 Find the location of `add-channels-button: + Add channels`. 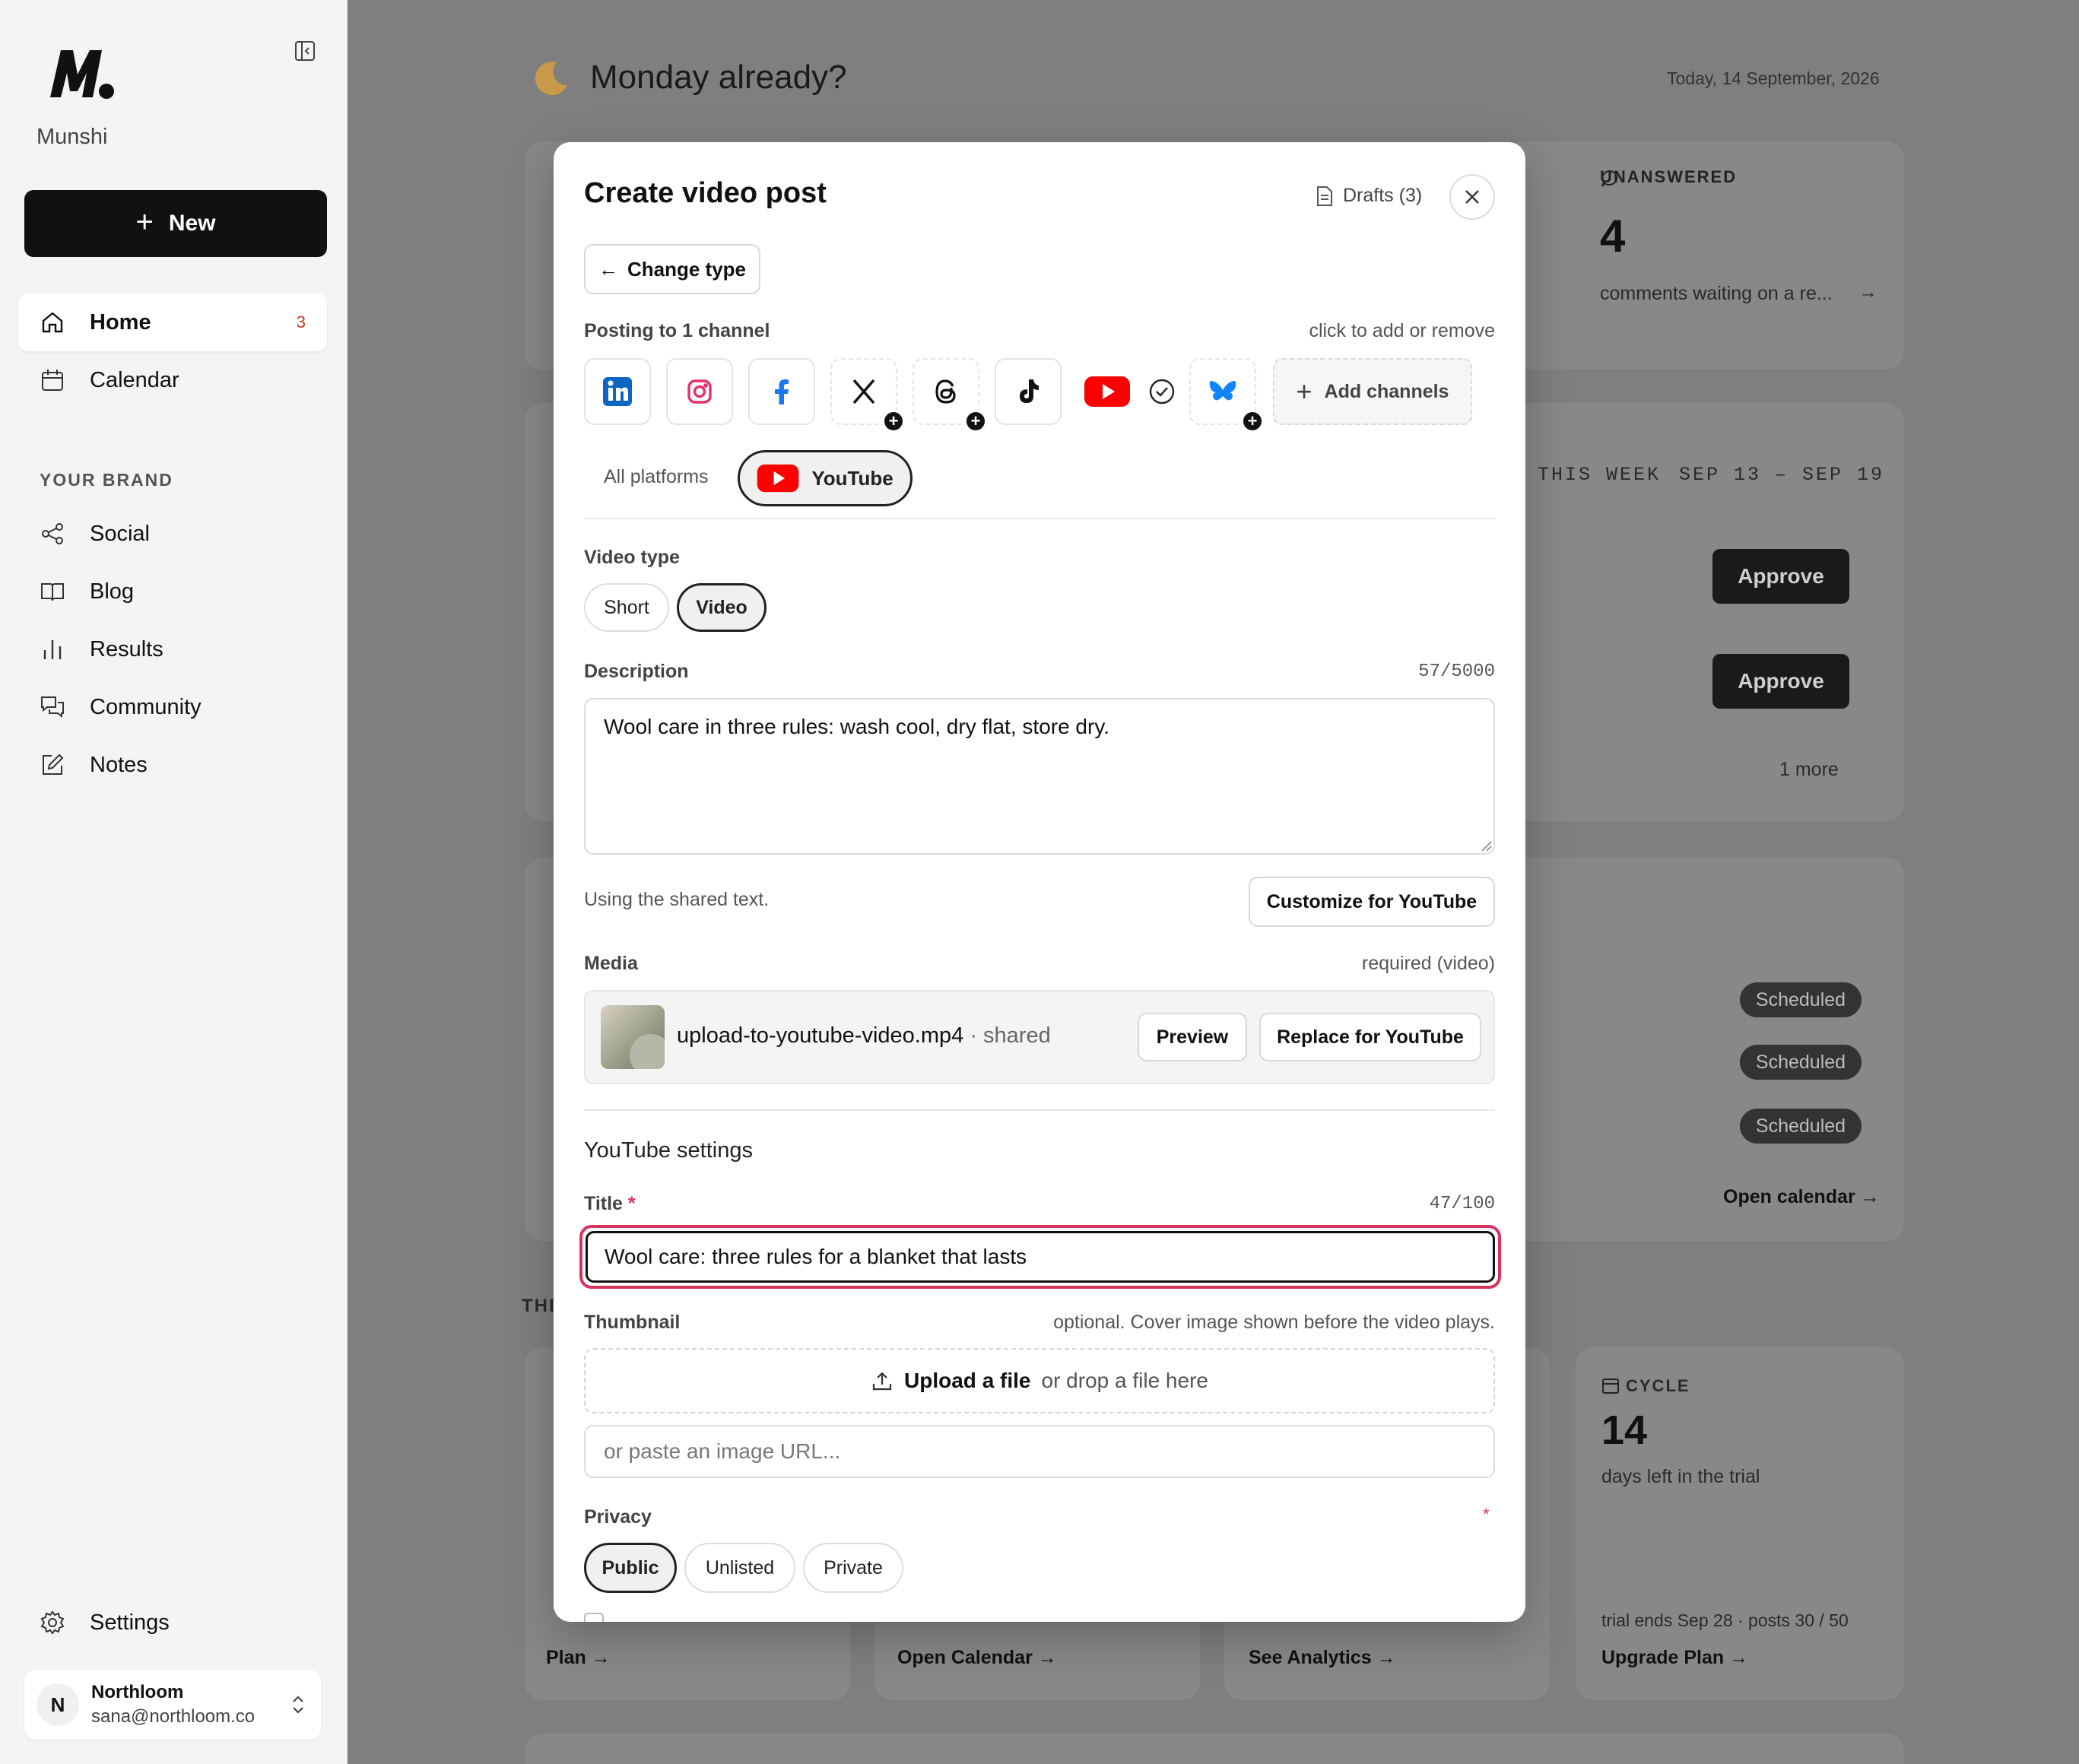

add-channels-button: + Add channels is located at coordinates (1372, 391).